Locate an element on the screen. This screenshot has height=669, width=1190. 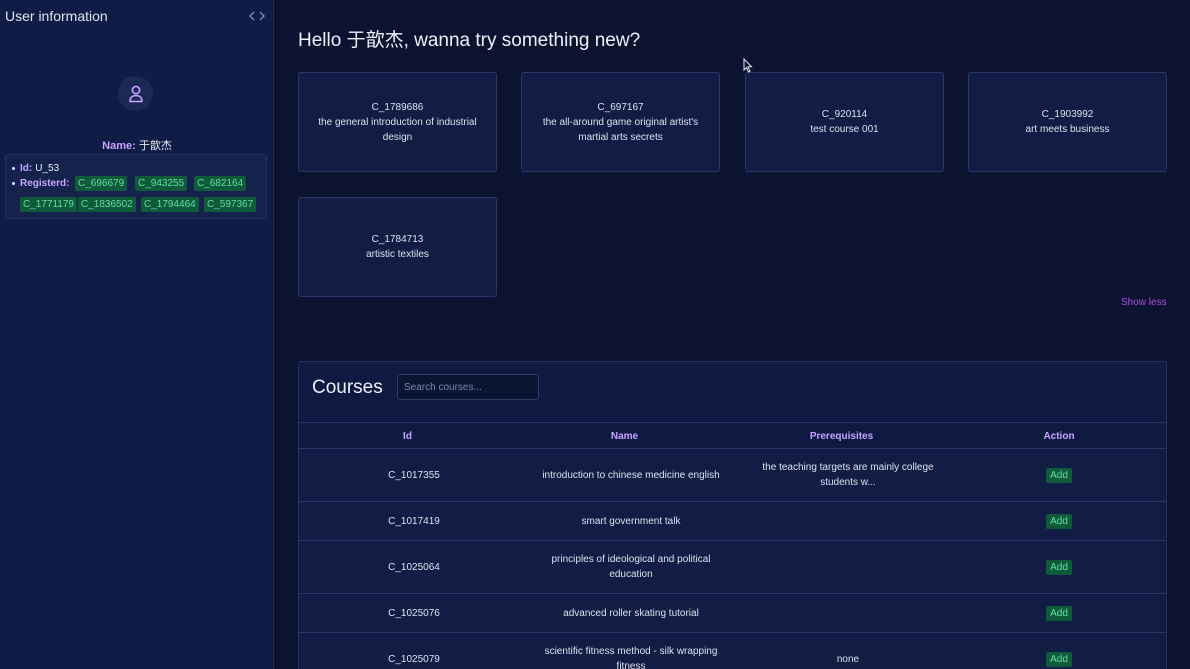
column-header-id: Id is located at coordinates (407, 436).